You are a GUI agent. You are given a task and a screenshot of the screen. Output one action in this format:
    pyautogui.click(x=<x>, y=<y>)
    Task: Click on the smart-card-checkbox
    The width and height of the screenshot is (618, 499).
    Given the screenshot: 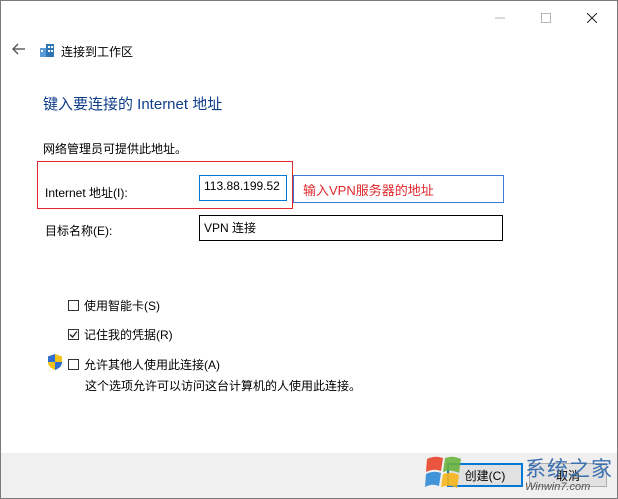 What is the action you would take?
    pyautogui.click(x=73, y=305)
    